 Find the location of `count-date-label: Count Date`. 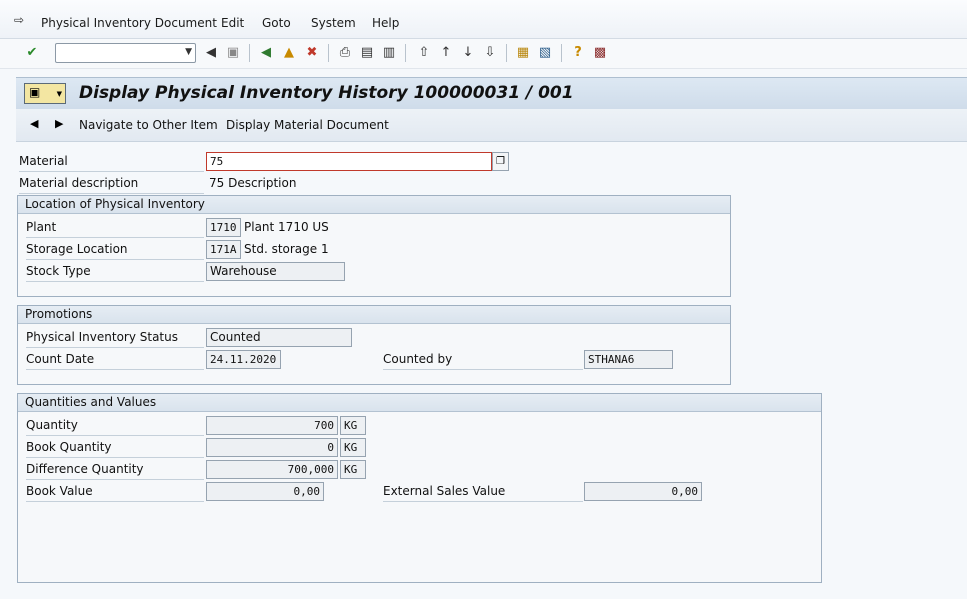

count-date-label: Count Date is located at coordinates (115, 360).